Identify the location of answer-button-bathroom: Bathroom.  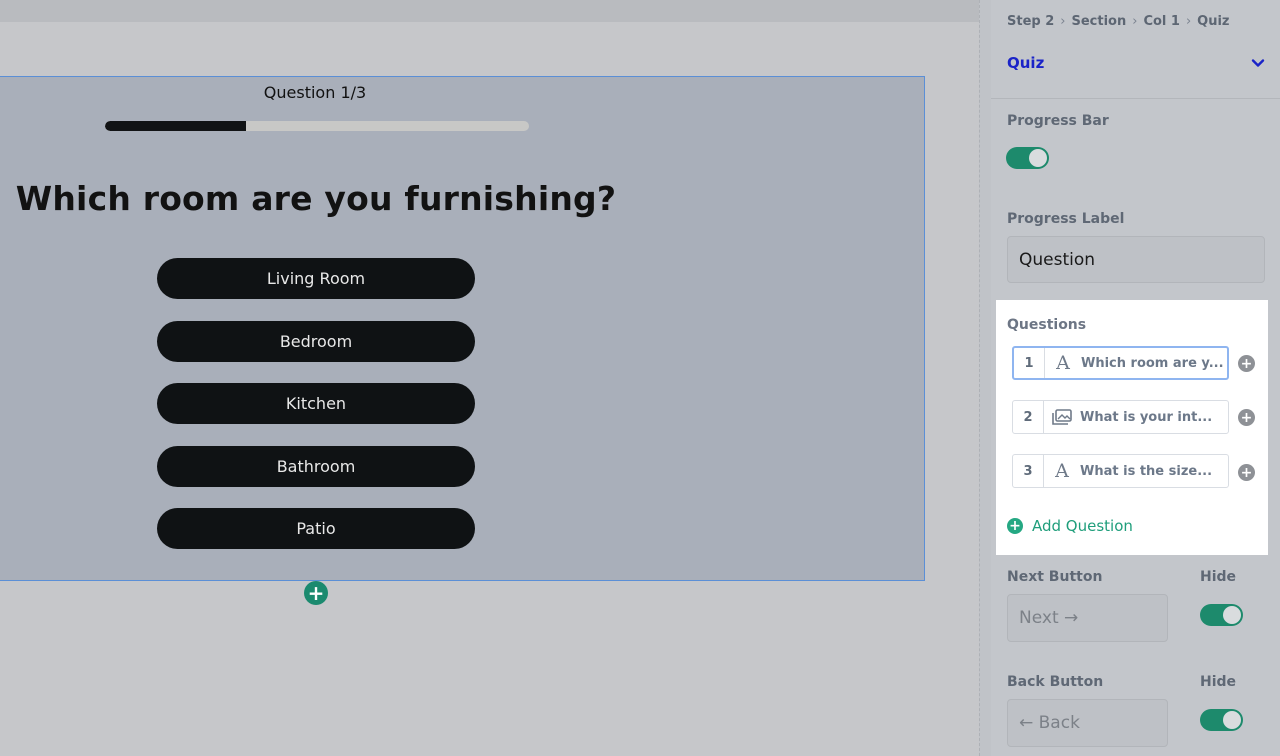
(316, 466).